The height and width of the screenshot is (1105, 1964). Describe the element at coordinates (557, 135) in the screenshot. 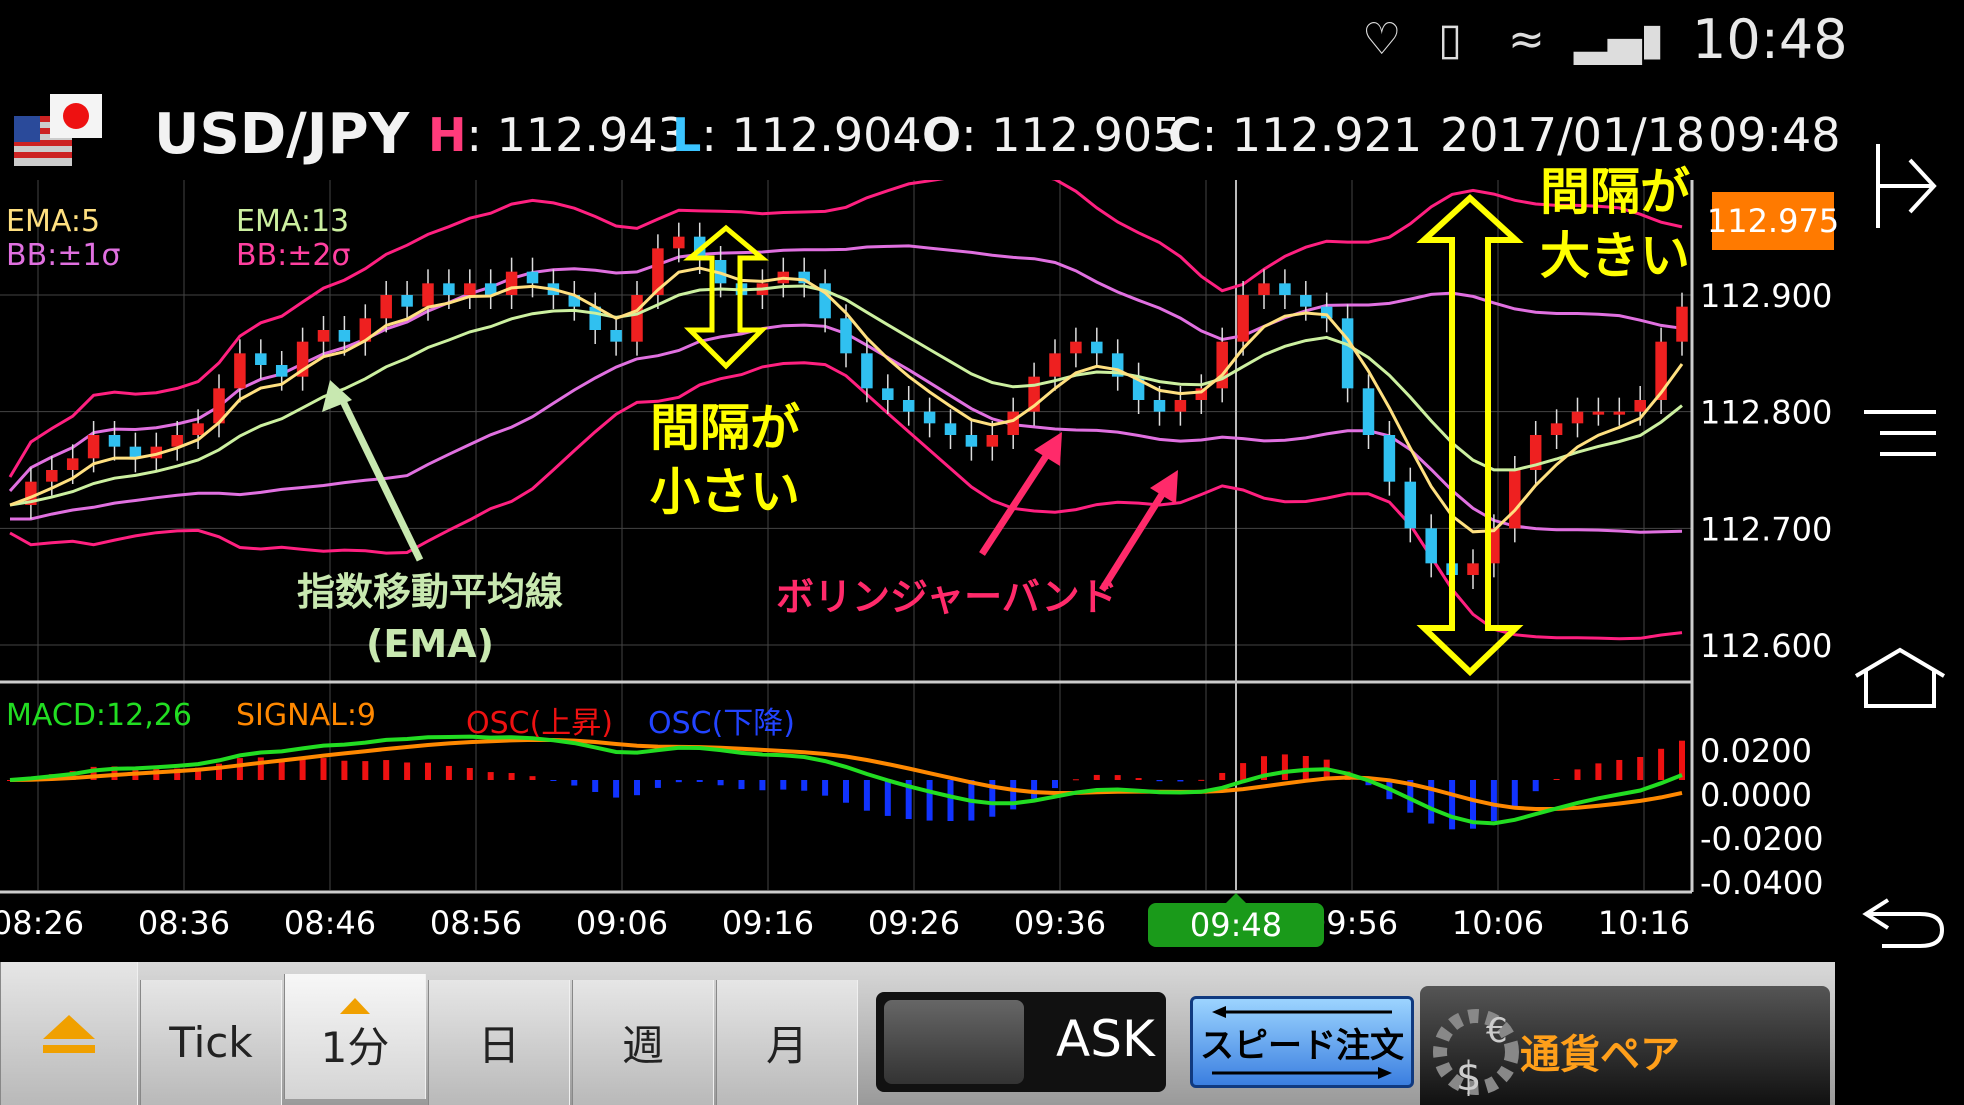

I see `high-price: H: 112.943` at that location.